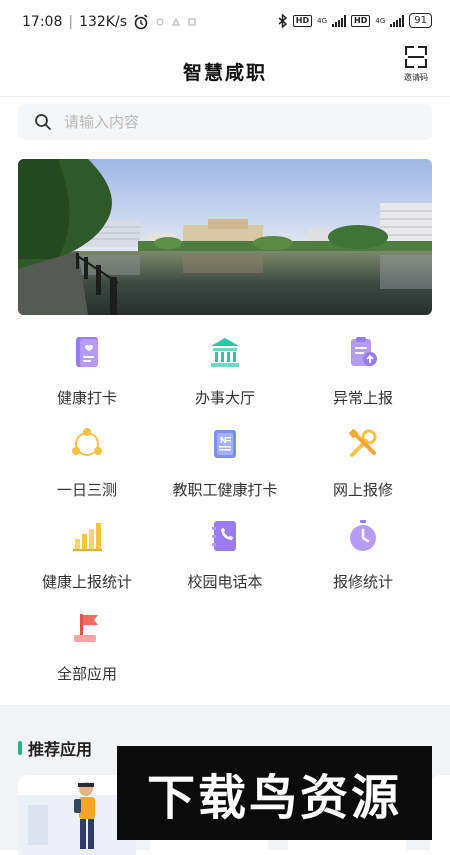  What do you see at coordinates (60, 749) in the screenshot?
I see `recommended-title: 推荐应用` at bounding box center [60, 749].